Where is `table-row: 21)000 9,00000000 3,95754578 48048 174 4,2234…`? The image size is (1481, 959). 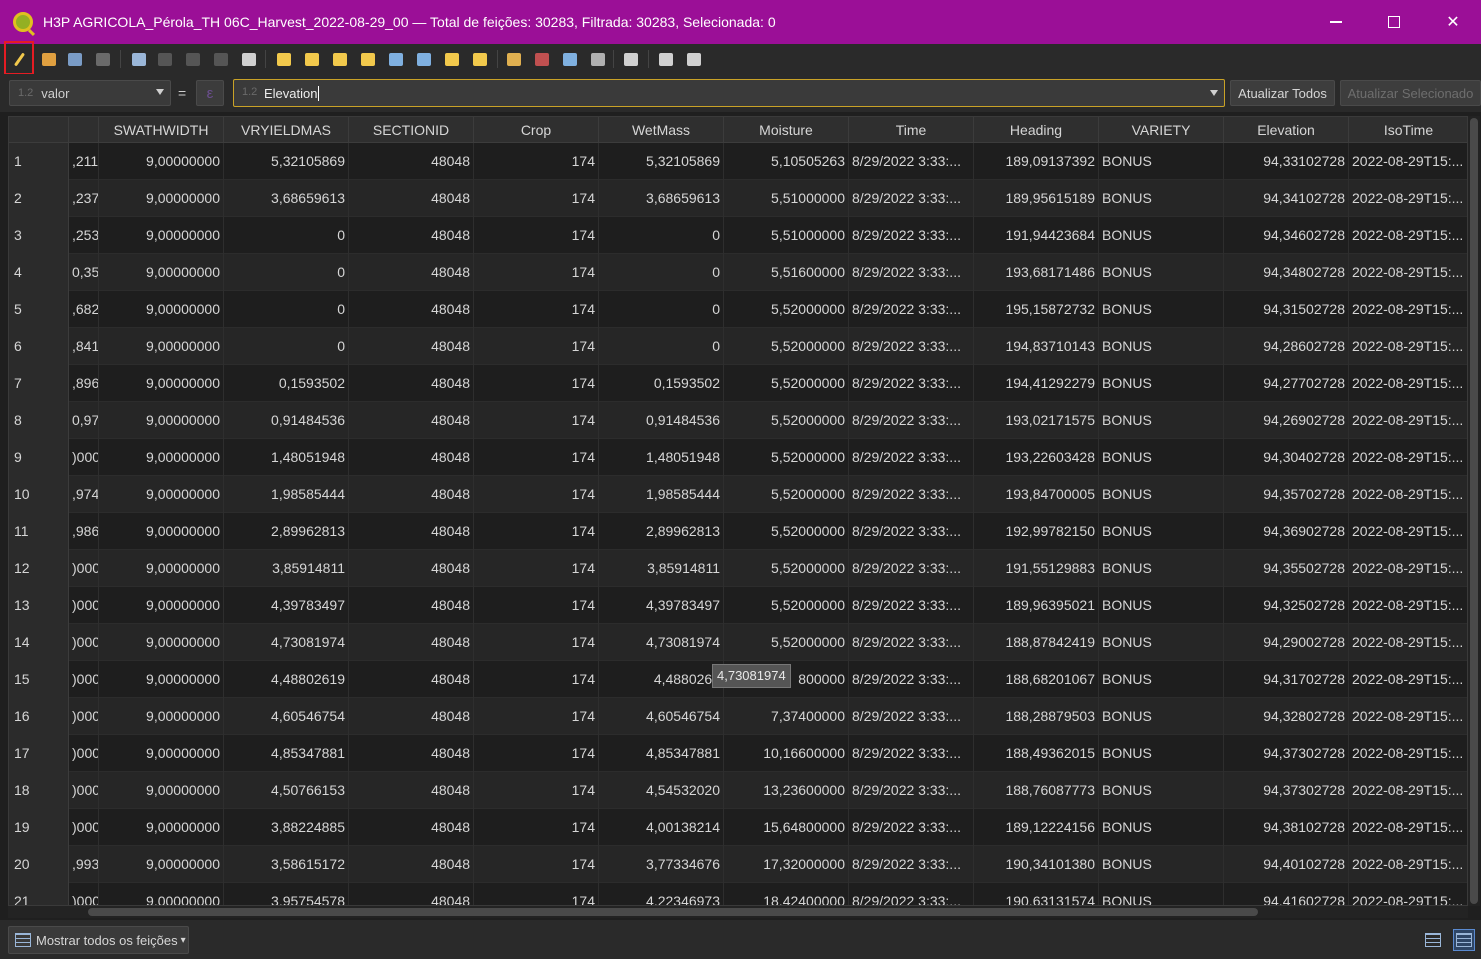
table-row: 21)000 9,00000000 3,95754578 48048 174 4,2234… is located at coordinates (738, 894).